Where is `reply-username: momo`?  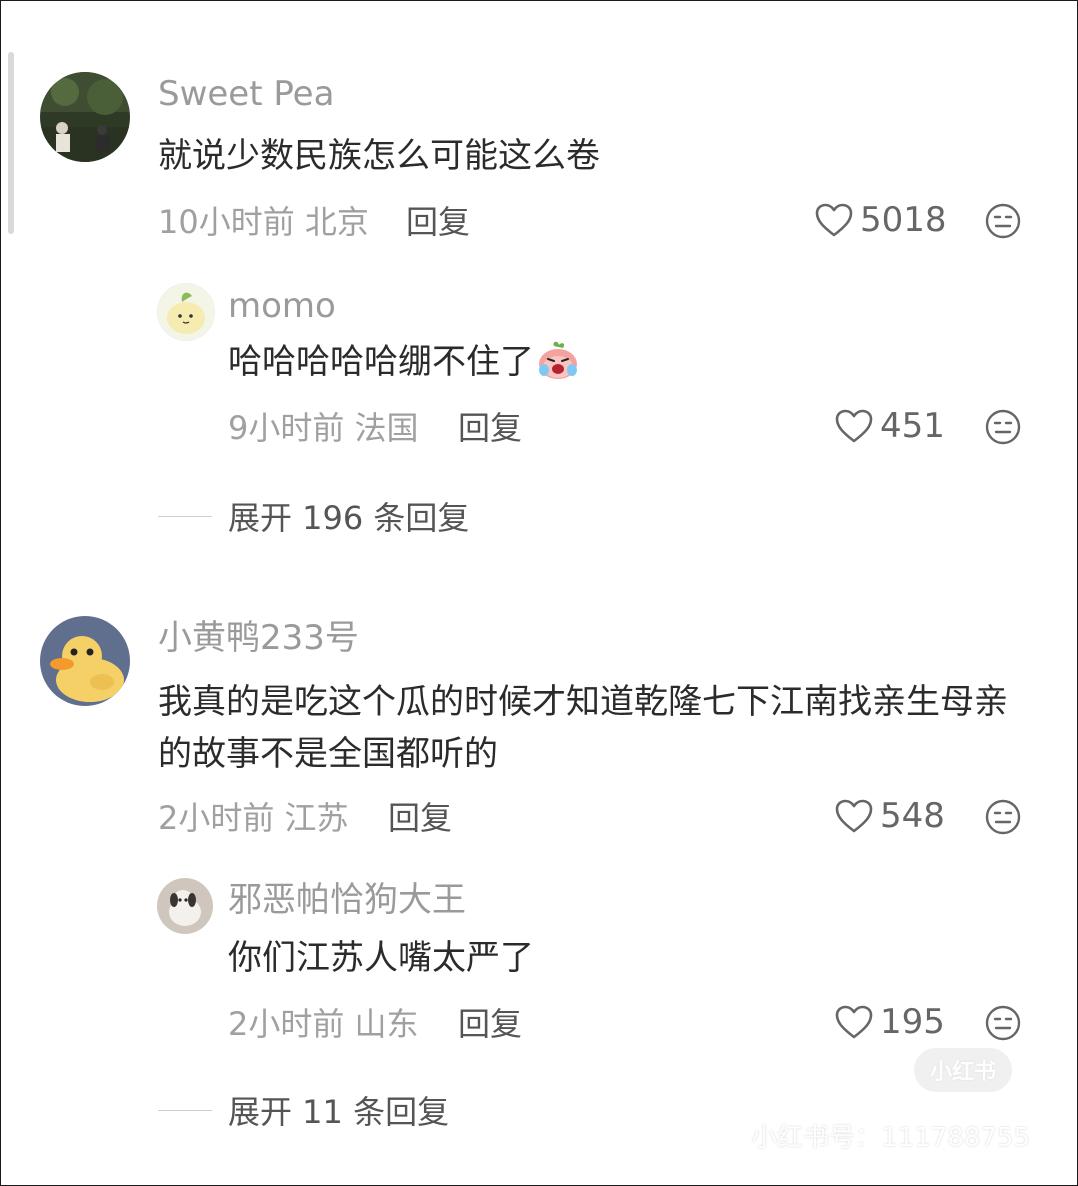
reply-username: momo is located at coordinates (282, 306).